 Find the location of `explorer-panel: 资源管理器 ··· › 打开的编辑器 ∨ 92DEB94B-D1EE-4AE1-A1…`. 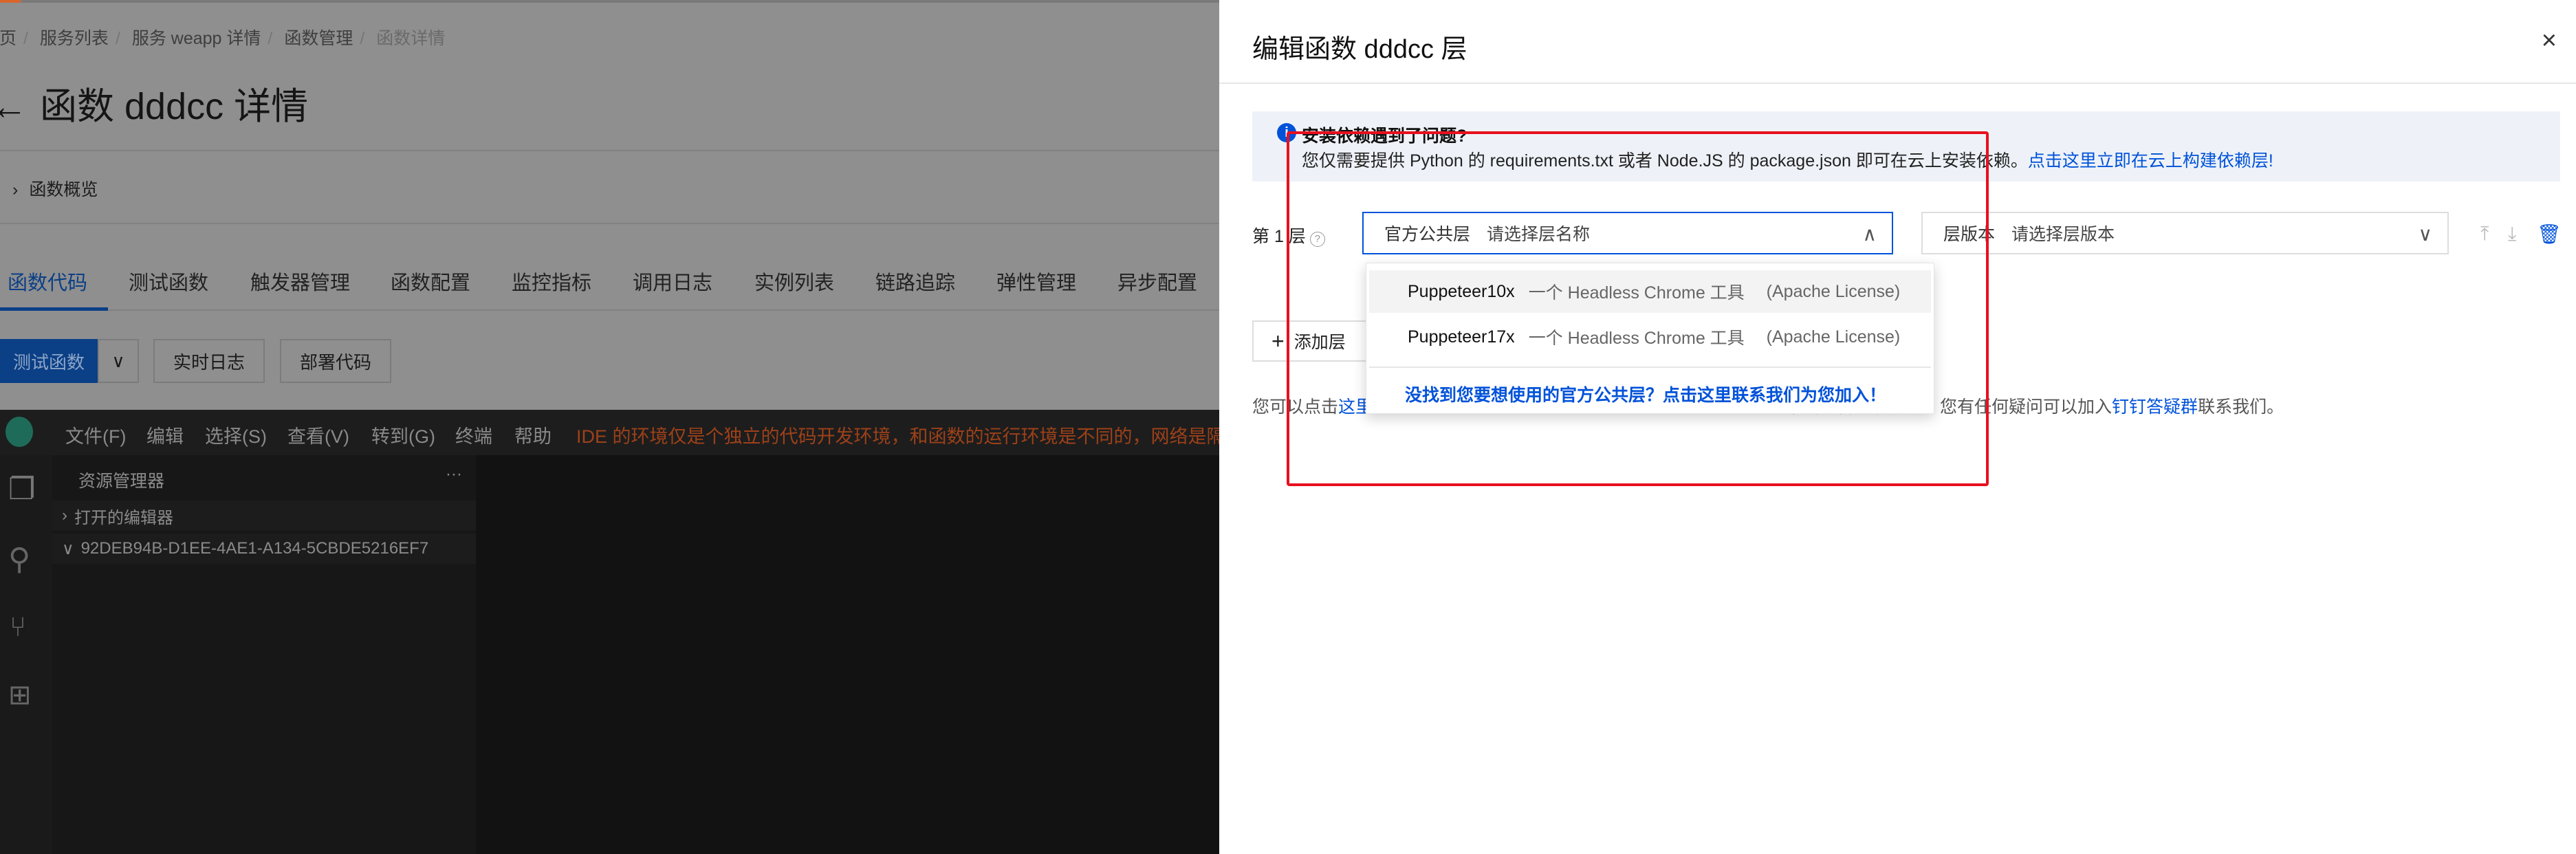

explorer-panel: 资源管理器 ··· › 打开的编辑器 ∨ 92DEB94B-D1EE-4AE1-A1… is located at coordinates (264, 654).